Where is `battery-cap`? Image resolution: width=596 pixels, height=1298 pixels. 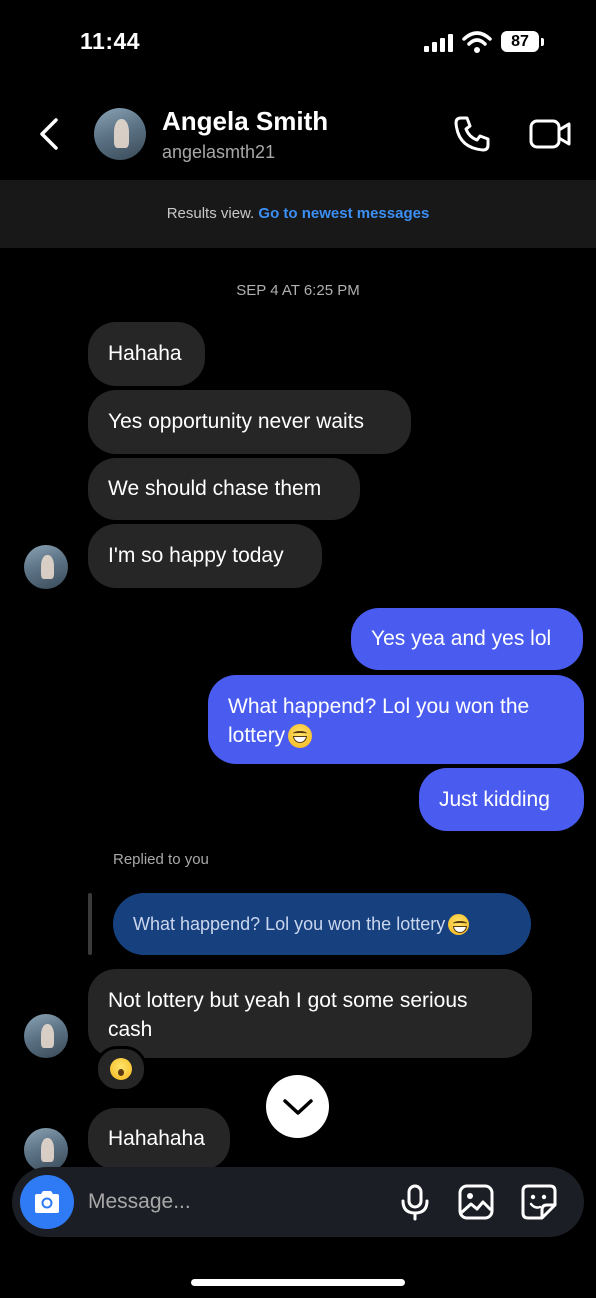 battery-cap is located at coordinates (542, 42).